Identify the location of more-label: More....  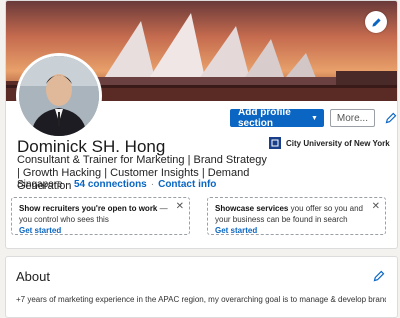
(352, 118).